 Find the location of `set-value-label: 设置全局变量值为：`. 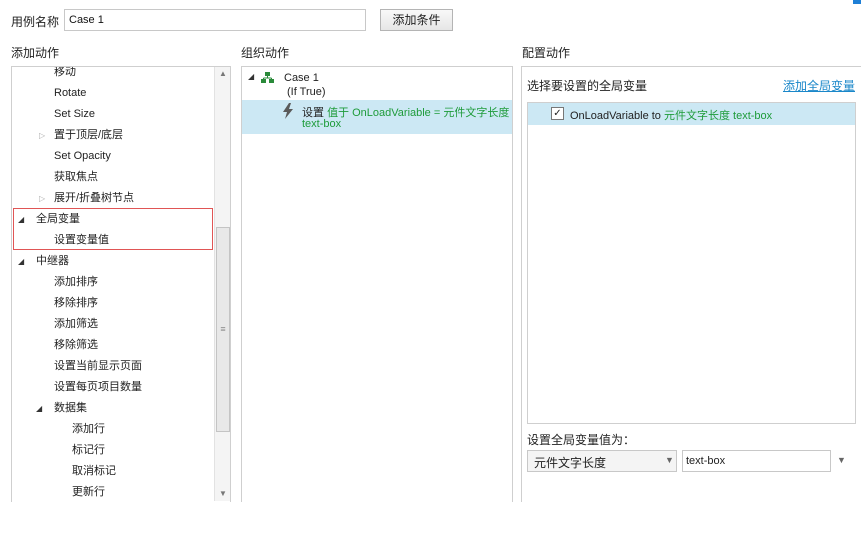

set-value-label: 设置全局变量值为： is located at coordinates (581, 440).